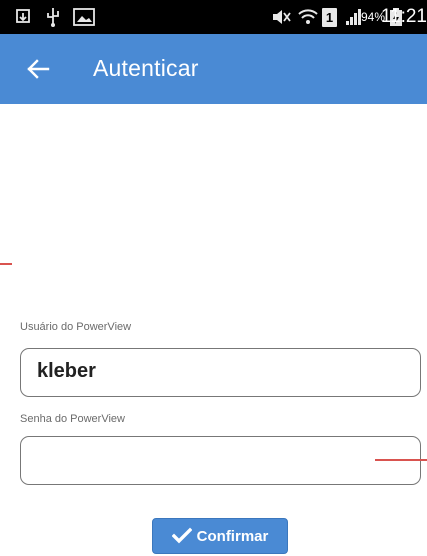 The image size is (427, 556). Describe the element at coordinates (403, 16) in the screenshot. I see `clock-text: 11:21` at that location.